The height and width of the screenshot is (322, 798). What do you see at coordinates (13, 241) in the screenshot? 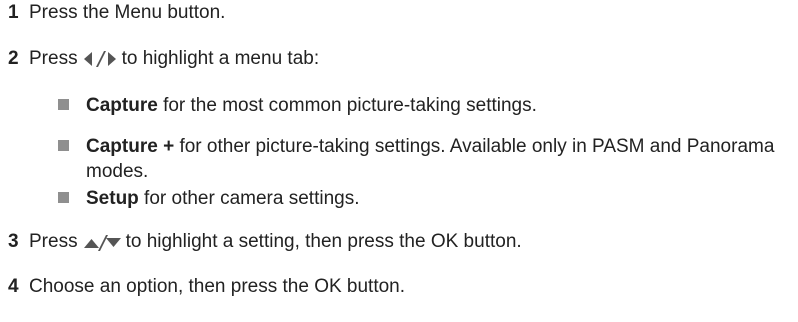
I see `step-number: 3` at bounding box center [13, 241].